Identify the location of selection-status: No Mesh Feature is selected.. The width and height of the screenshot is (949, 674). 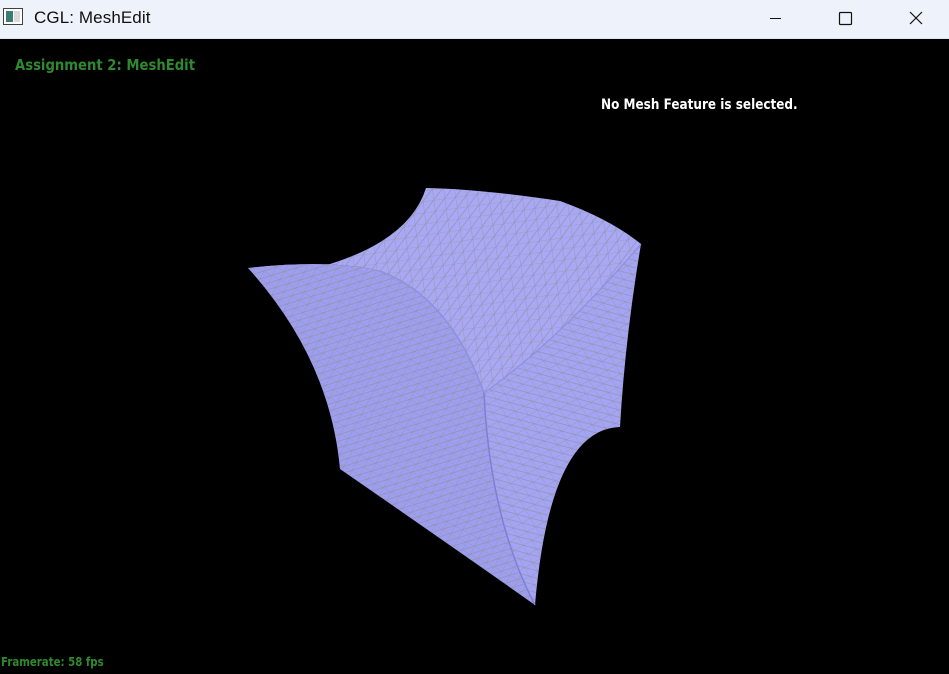
(699, 105).